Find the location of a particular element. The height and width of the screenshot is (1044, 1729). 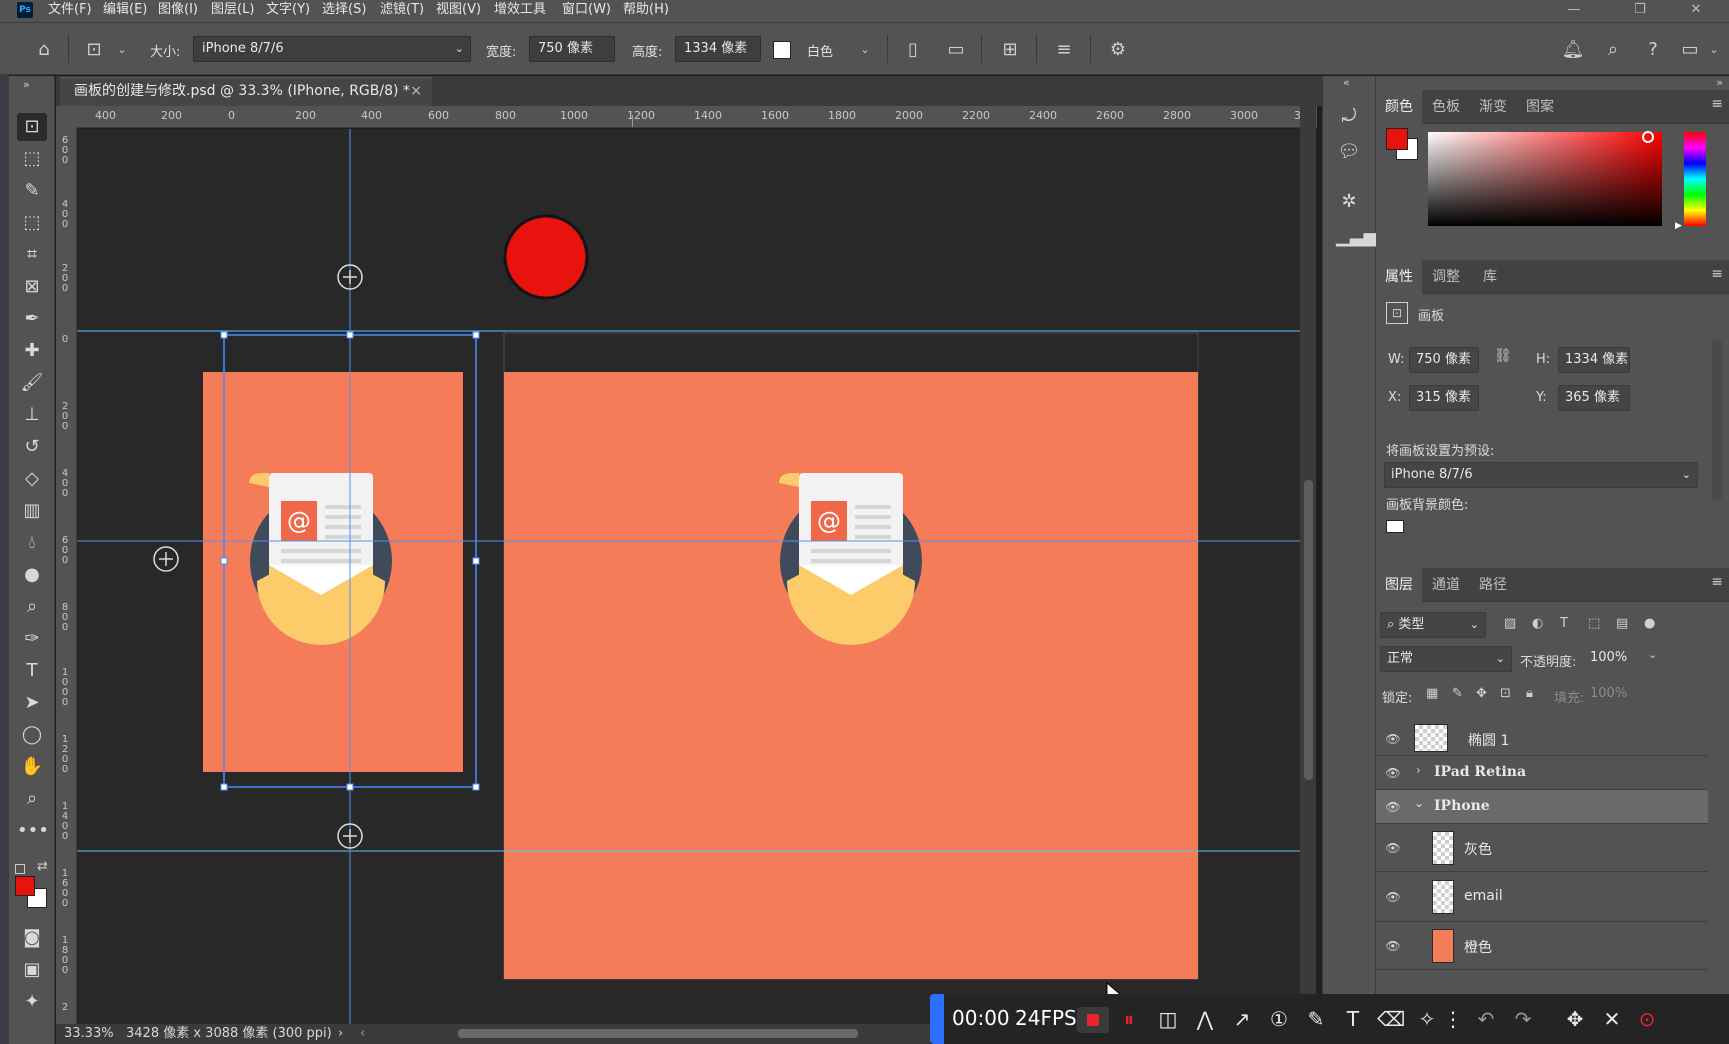

search-icon: ⌕ is located at coordinates (1613, 50).